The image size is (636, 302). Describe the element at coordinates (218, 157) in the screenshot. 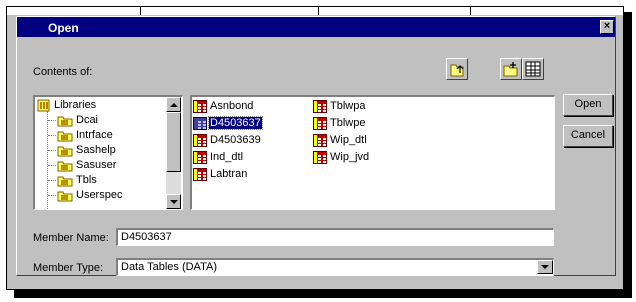

I see `list-item: Ind_dtl` at that location.